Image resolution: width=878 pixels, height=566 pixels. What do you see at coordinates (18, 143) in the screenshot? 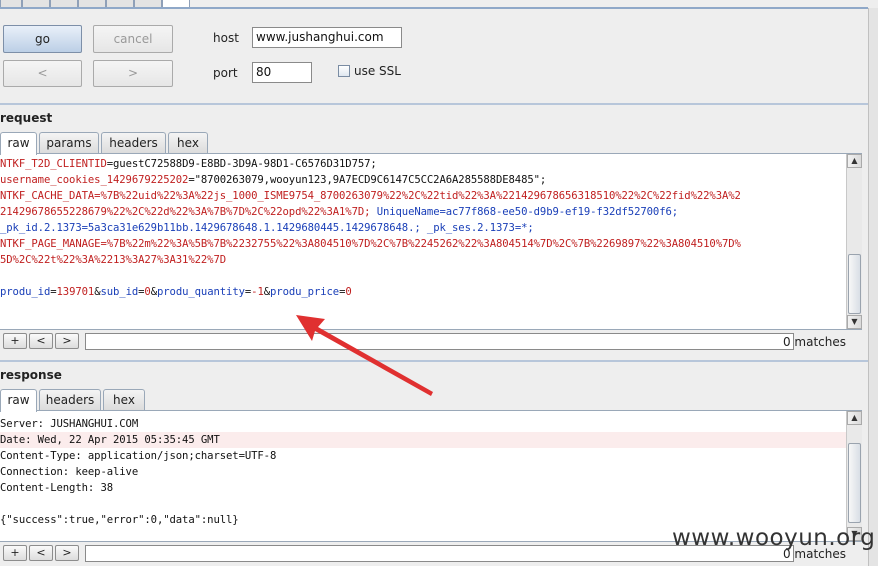
I see `tab-request-raw: raw` at bounding box center [18, 143].